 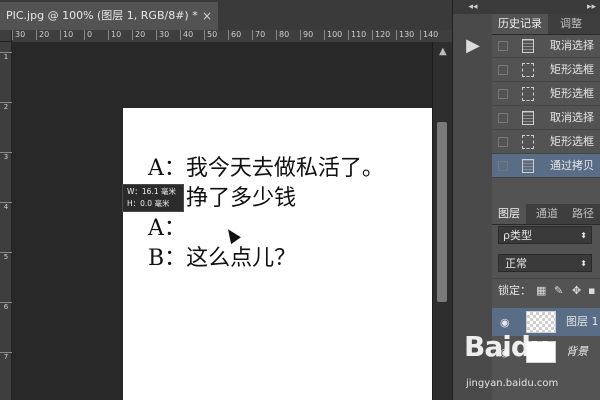 I want to click on ruler-tick: 130, so click(x=408, y=35).